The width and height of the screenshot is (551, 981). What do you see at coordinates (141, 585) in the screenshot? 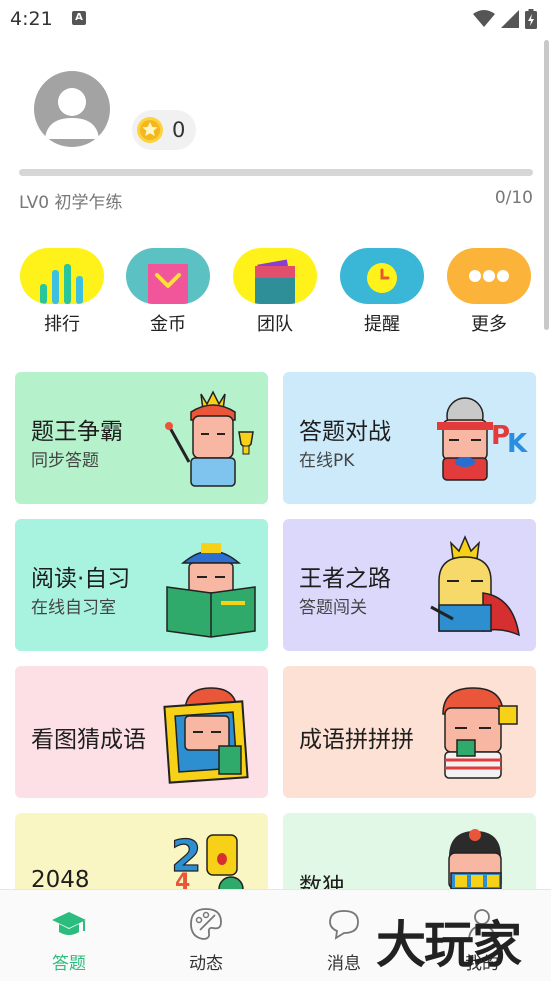
I see `card-reading-study: 阅读·自习 在线自习室` at bounding box center [141, 585].